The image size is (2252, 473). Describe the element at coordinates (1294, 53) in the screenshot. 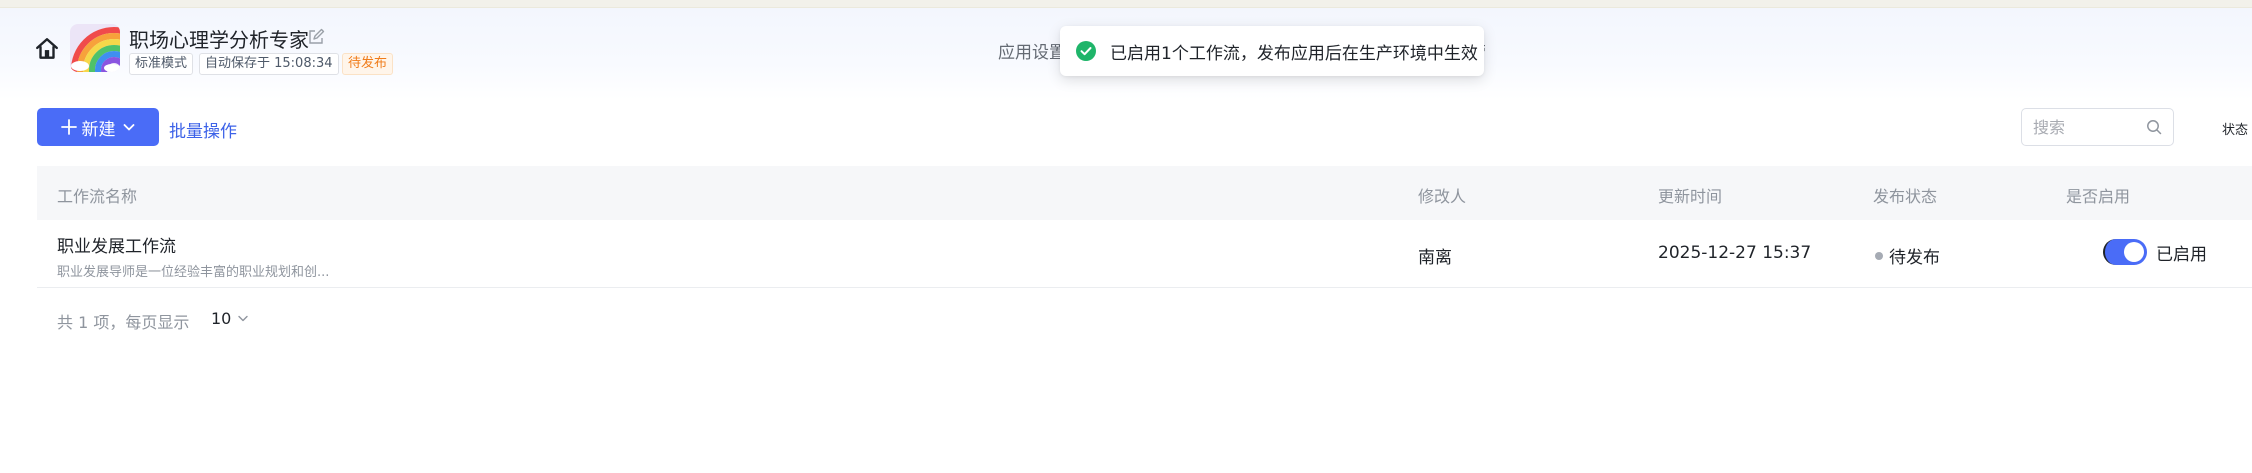

I see `toast-message: 已启用1个工作流，发布应用后在生产环境中生效` at that location.